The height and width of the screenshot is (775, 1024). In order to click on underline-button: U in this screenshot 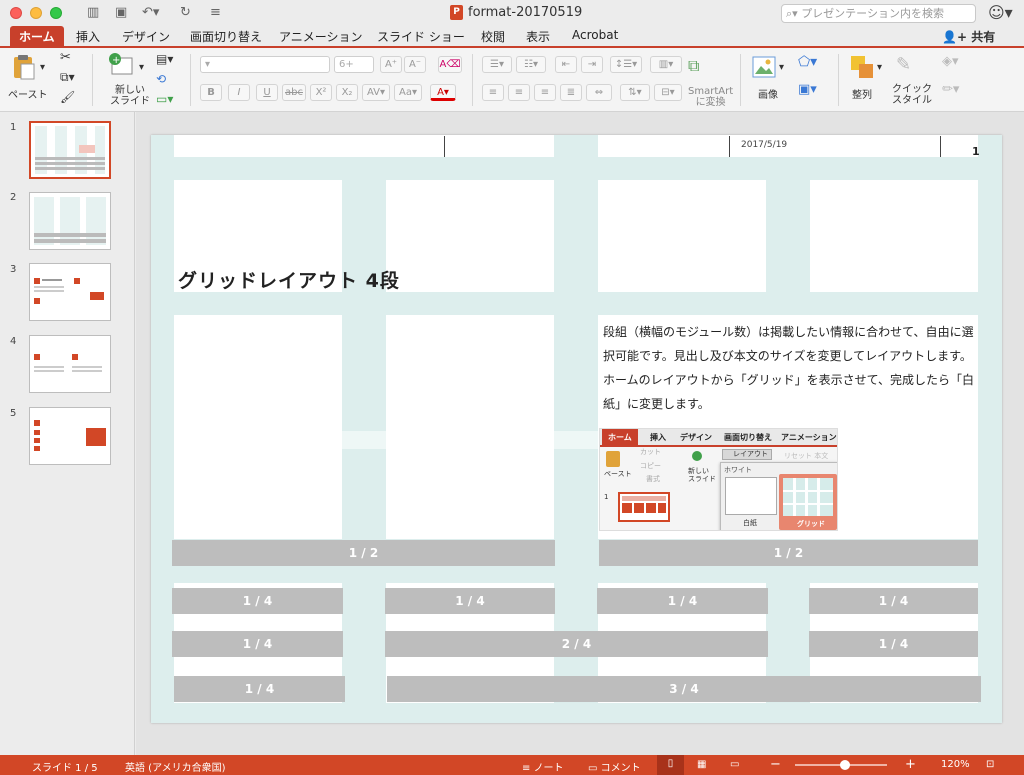, I will do `click(267, 92)`.